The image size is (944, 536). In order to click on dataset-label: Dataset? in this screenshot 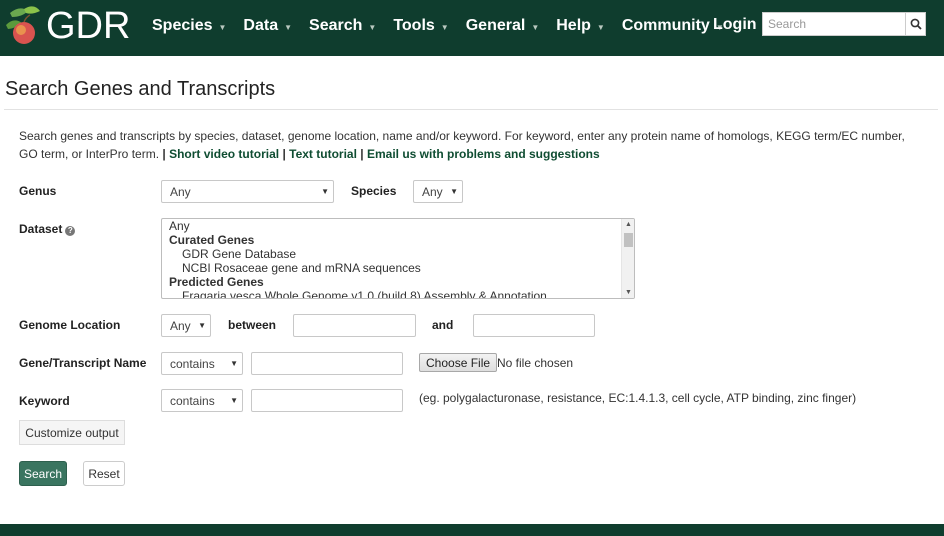, I will do `click(47, 229)`.